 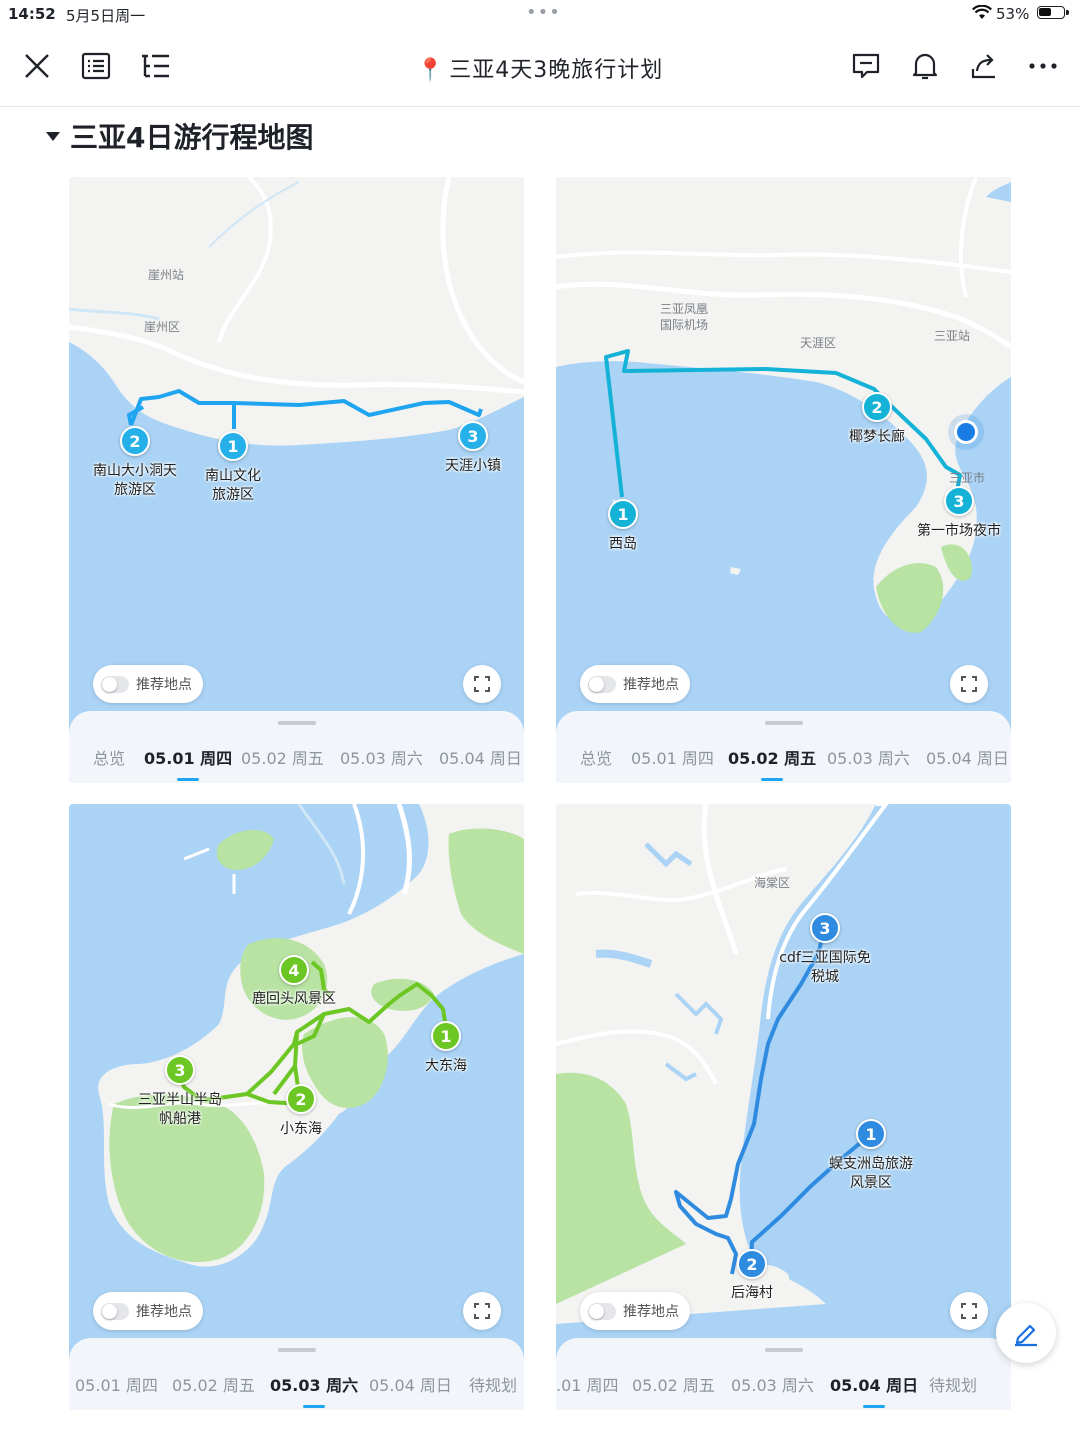 I want to click on poi-label: 大东海, so click(x=446, y=1066).